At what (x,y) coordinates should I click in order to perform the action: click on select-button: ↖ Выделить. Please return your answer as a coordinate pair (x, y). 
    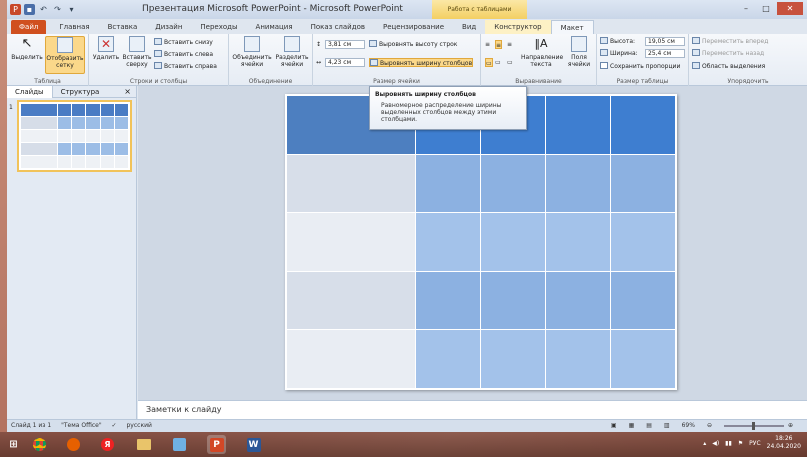
    Looking at the image, I should click on (27, 48).